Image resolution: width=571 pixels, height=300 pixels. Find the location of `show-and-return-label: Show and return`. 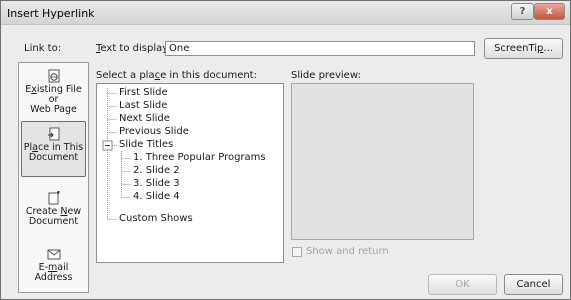

show-and-return-label: Show and return is located at coordinates (347, 251).